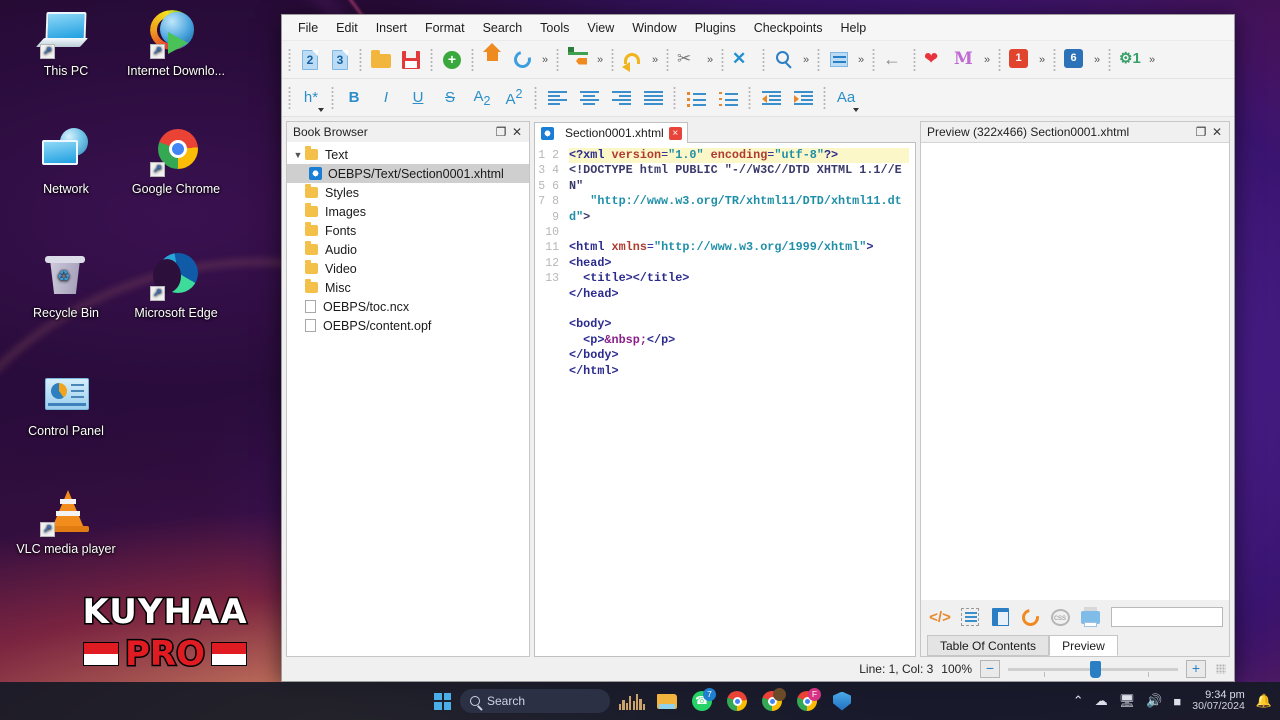 The height and width of the screenshot is (720, 1280). I want to click on subscript-icon: A2, so click(482, 98).